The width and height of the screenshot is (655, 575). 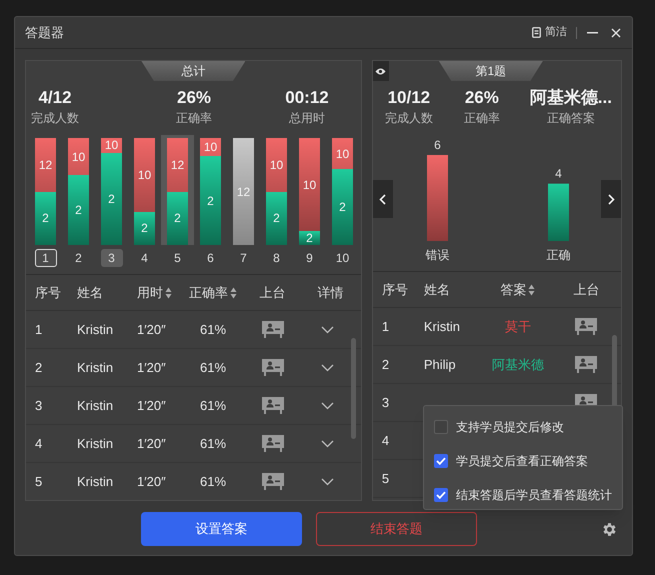 I want to click on panel-tab: 第1题, so click(x=490, y=71).